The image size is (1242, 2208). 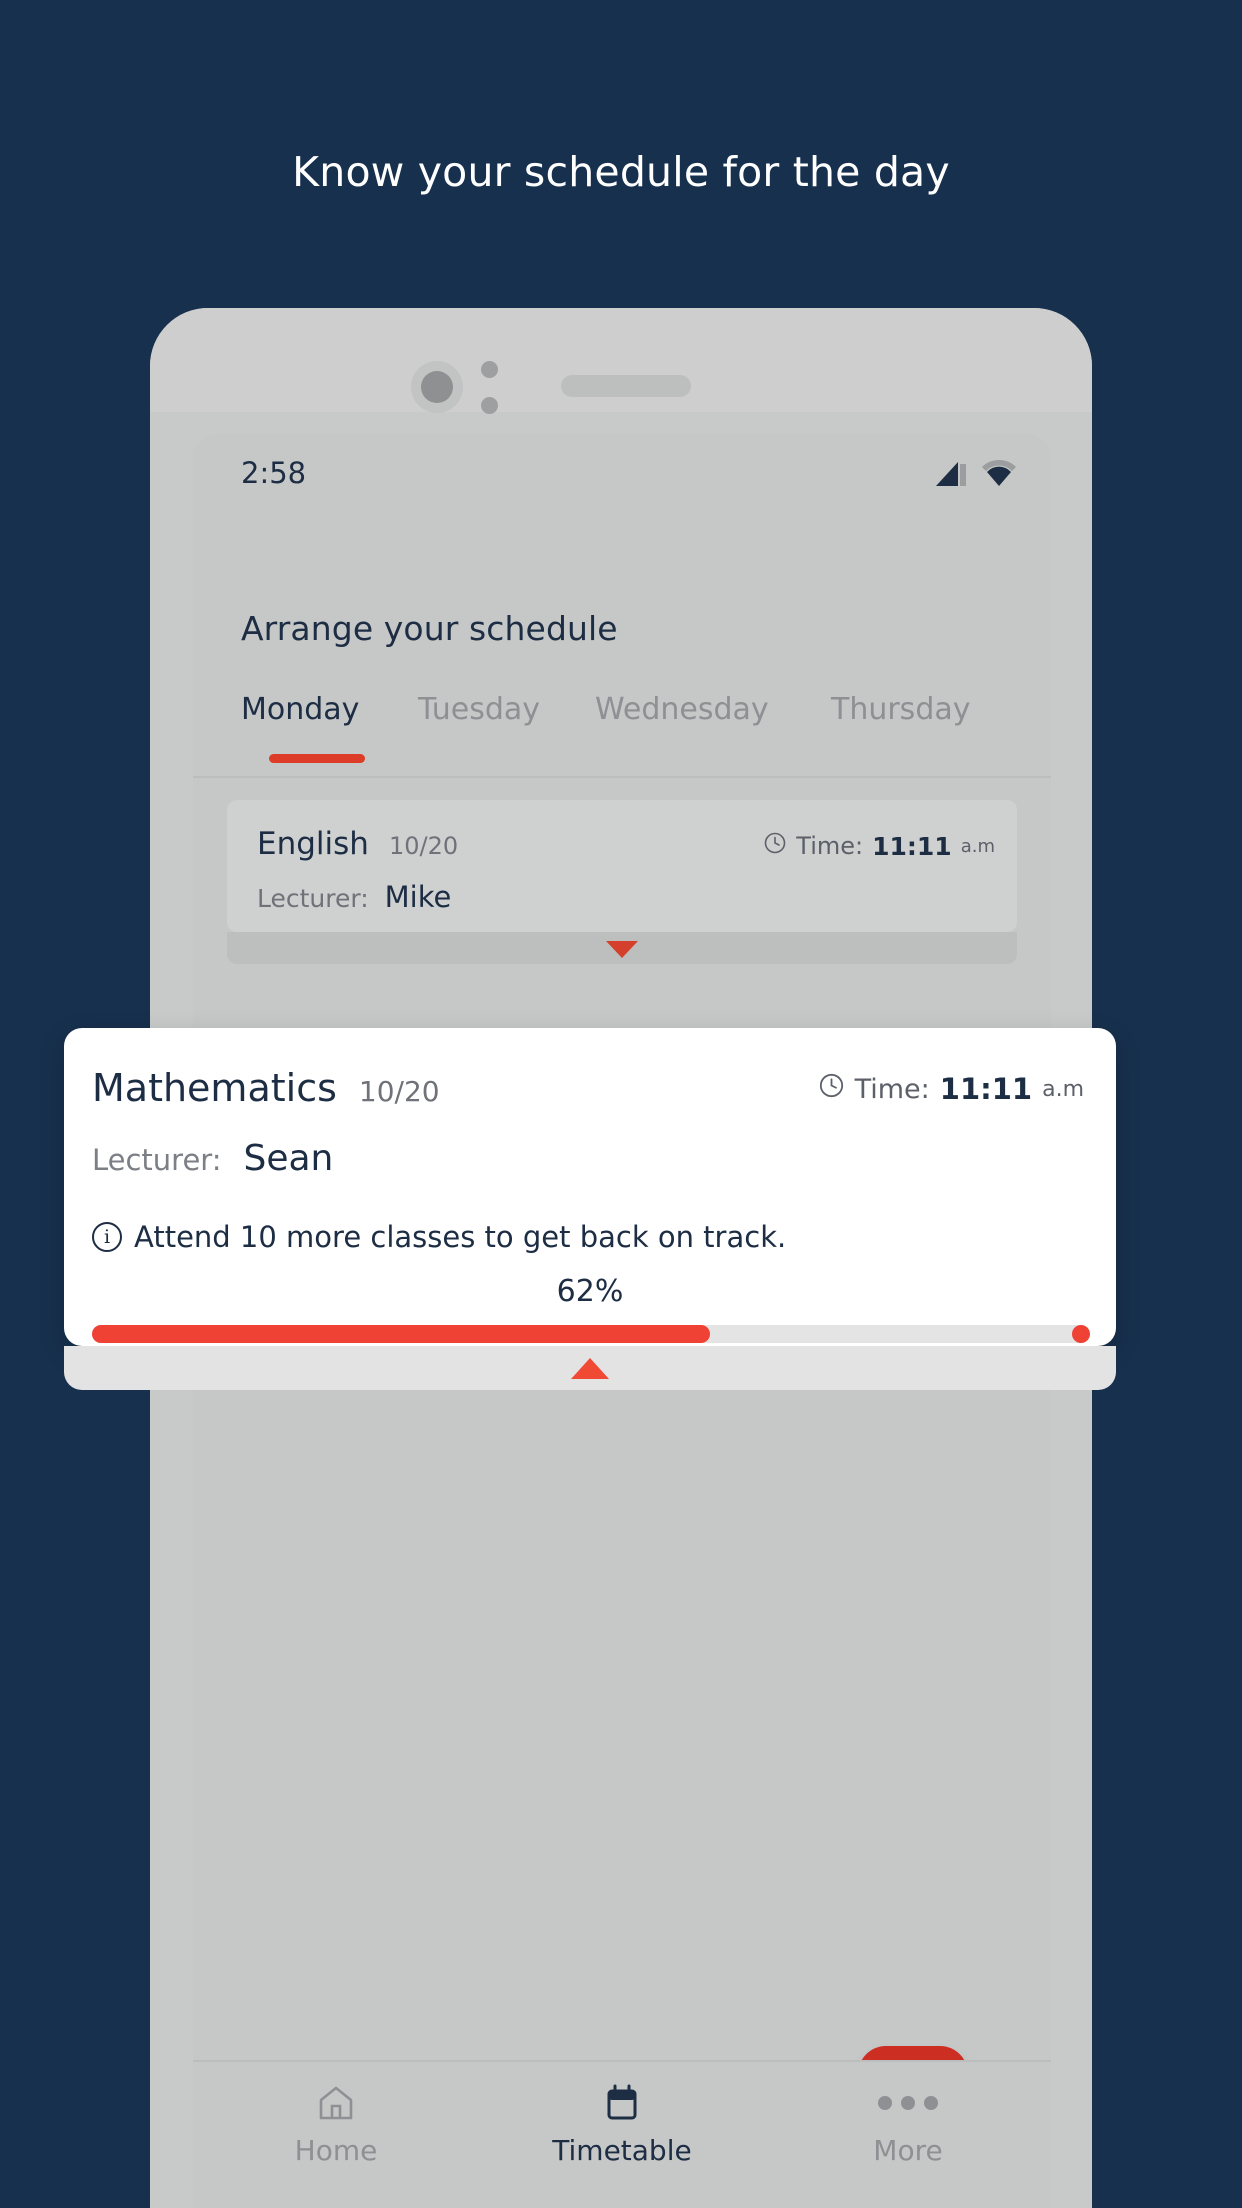 I want to click on overlay-collapse-handle, so click(x=590, y=1368).